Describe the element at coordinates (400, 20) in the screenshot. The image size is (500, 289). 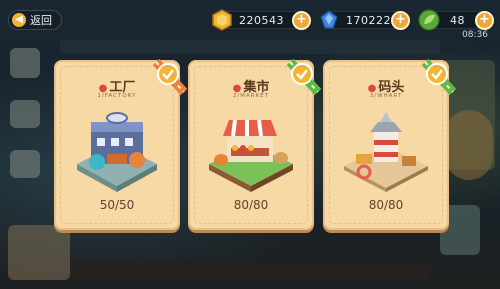
I see `add-gems-button: +` at that location.